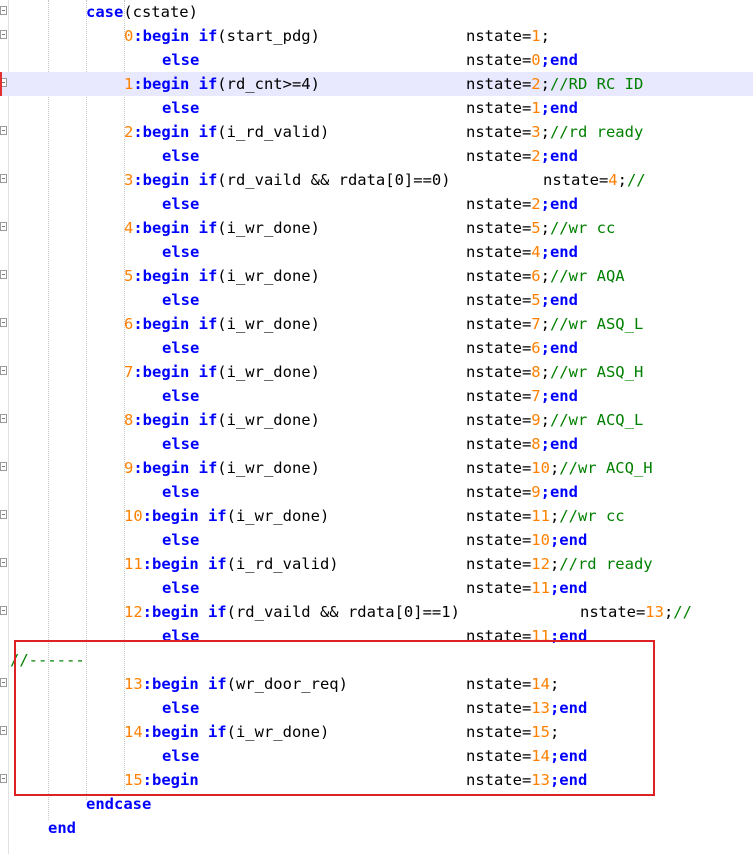  What do you see at coordinates (596, 420) in the screenshot?
I see `line-comment: //wr ACQ_L` at bounding box center [596, 420].